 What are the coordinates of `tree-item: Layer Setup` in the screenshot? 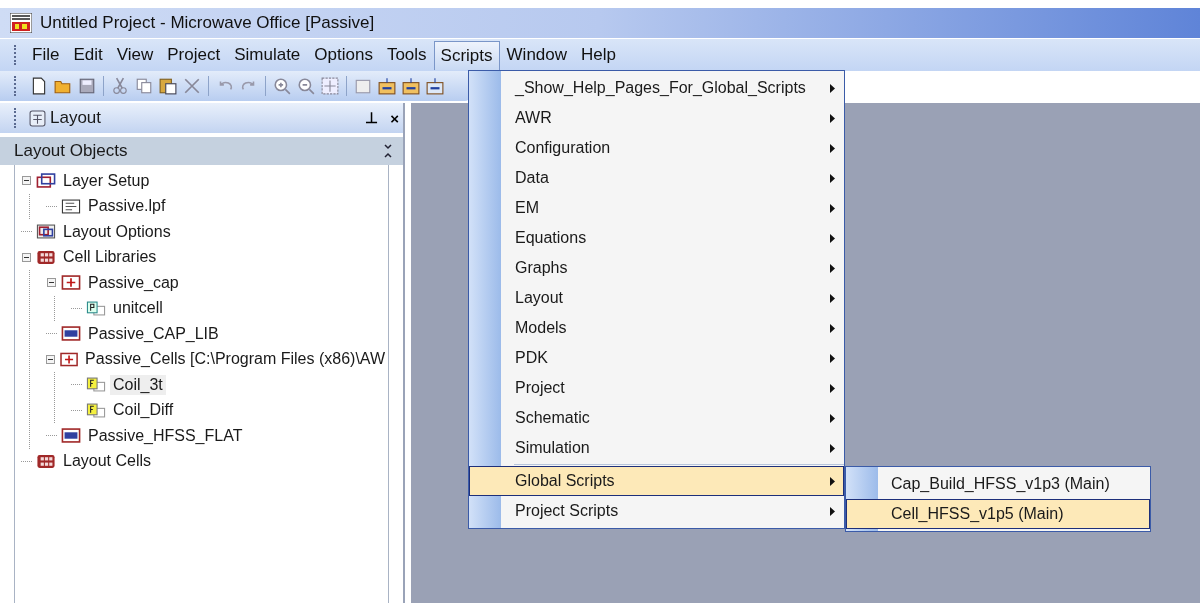 It's located at (106, 180).